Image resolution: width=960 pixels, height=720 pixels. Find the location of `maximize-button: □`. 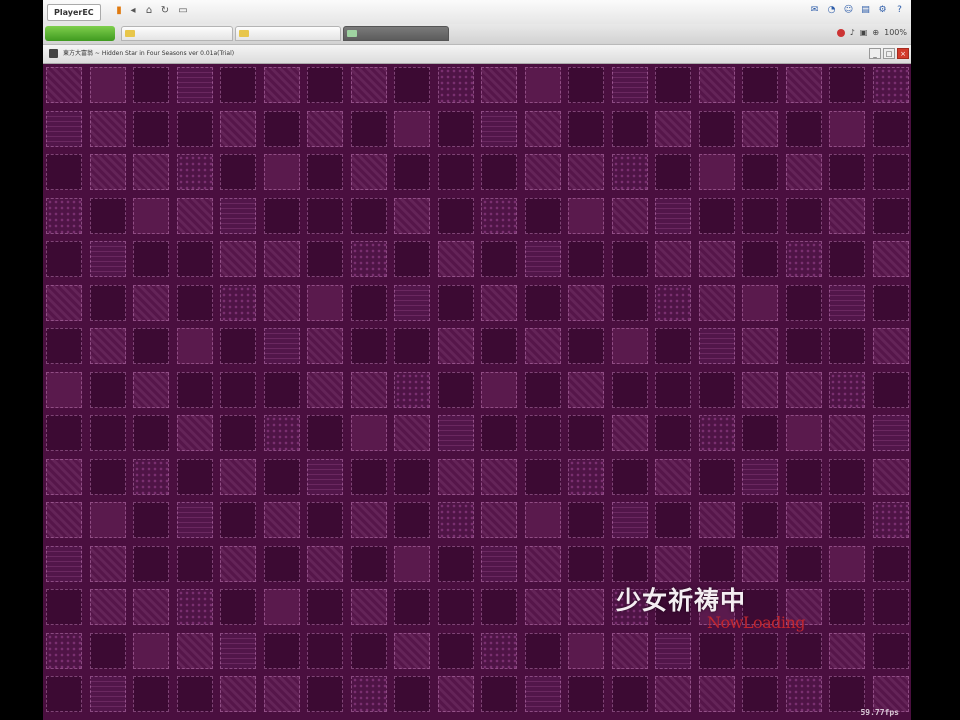

maximize-button: □ is located at coordinates (889, 53).